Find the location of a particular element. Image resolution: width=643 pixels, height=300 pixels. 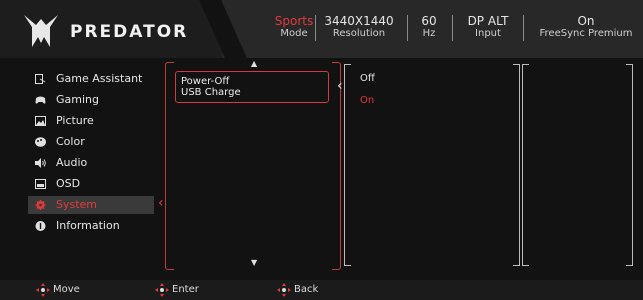

menu-item-label: Picture is located at coordinates (75, 120).